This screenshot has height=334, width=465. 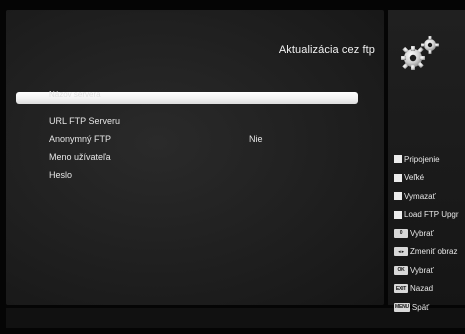 I want to click on red-square-icon, so click(x=398, y=159).